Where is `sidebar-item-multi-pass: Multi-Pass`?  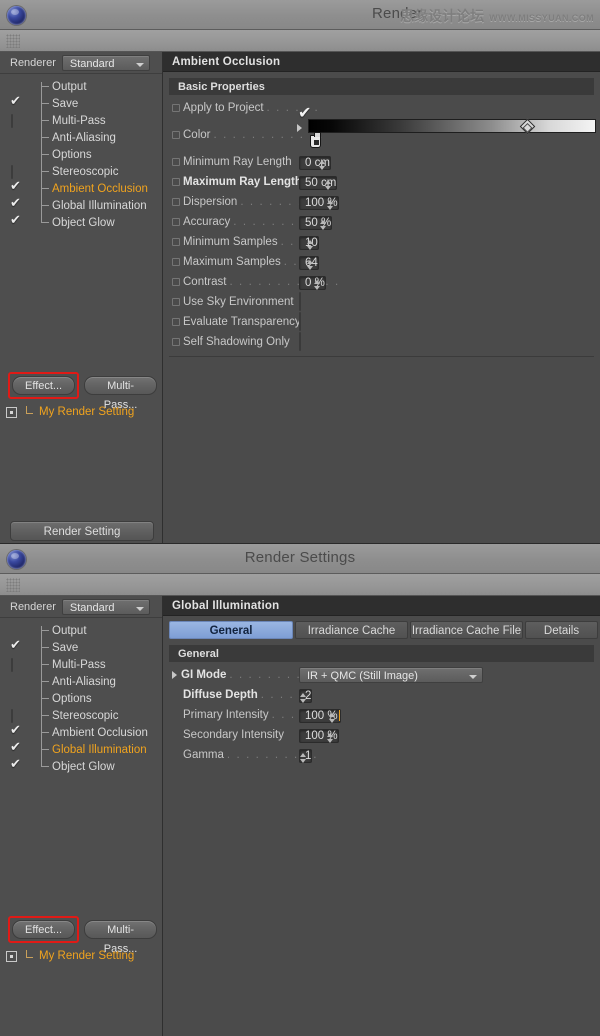 sidebar-item-multi-pass: Multi-Pass is located at coordinates (81, 120).